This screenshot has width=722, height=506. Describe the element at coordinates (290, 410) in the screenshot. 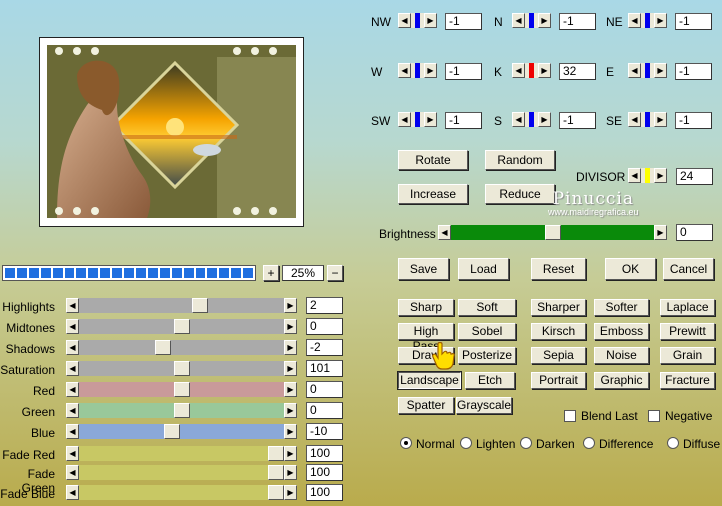

I see `green-increase-arrow: ▶` at that location.